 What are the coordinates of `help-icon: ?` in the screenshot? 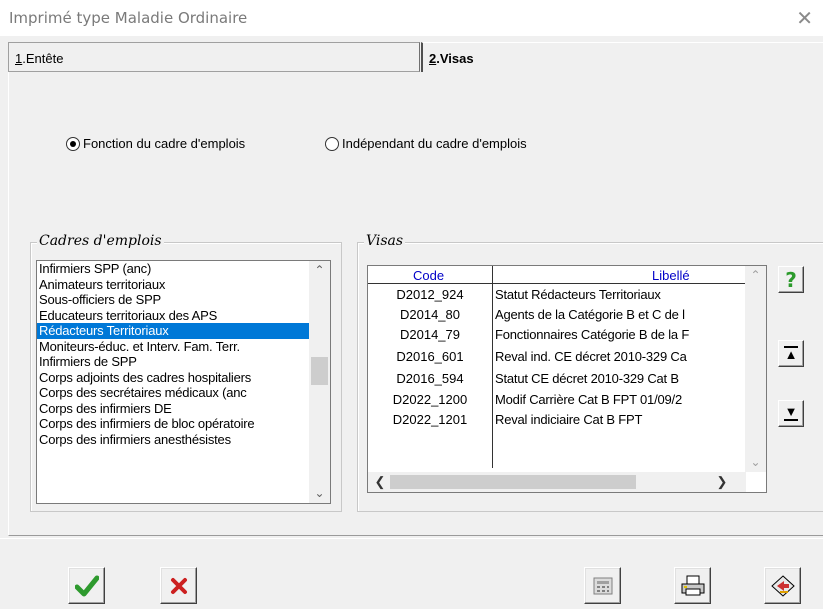 It's located at (791, 279).